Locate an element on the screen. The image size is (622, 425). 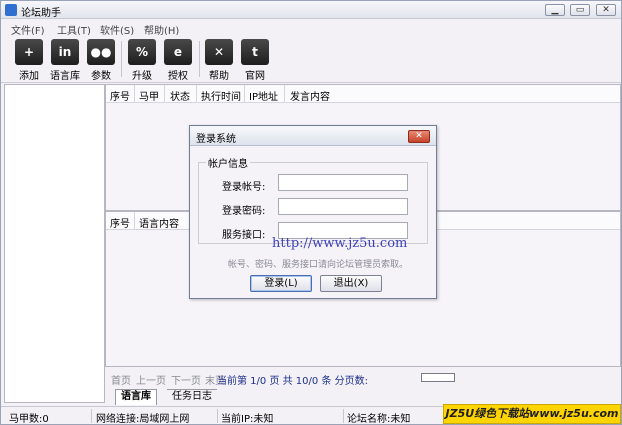
login-button: 登录(L) is located at coordinates (281, 283).